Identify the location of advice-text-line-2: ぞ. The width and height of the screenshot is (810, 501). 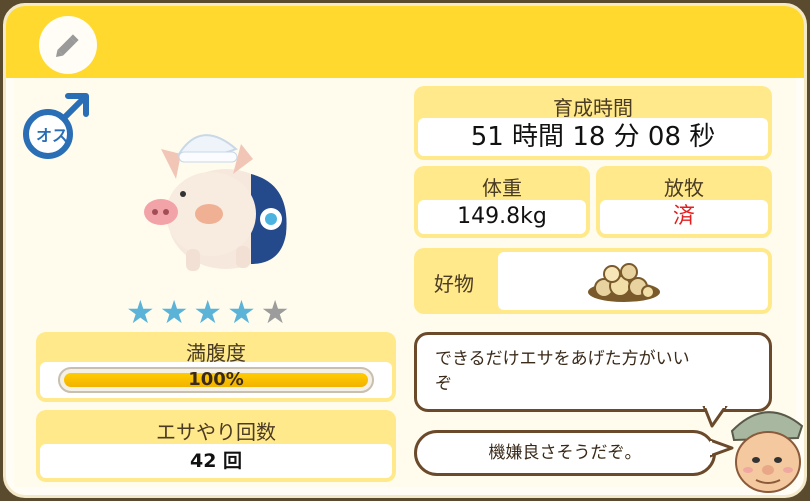
(443, 384).